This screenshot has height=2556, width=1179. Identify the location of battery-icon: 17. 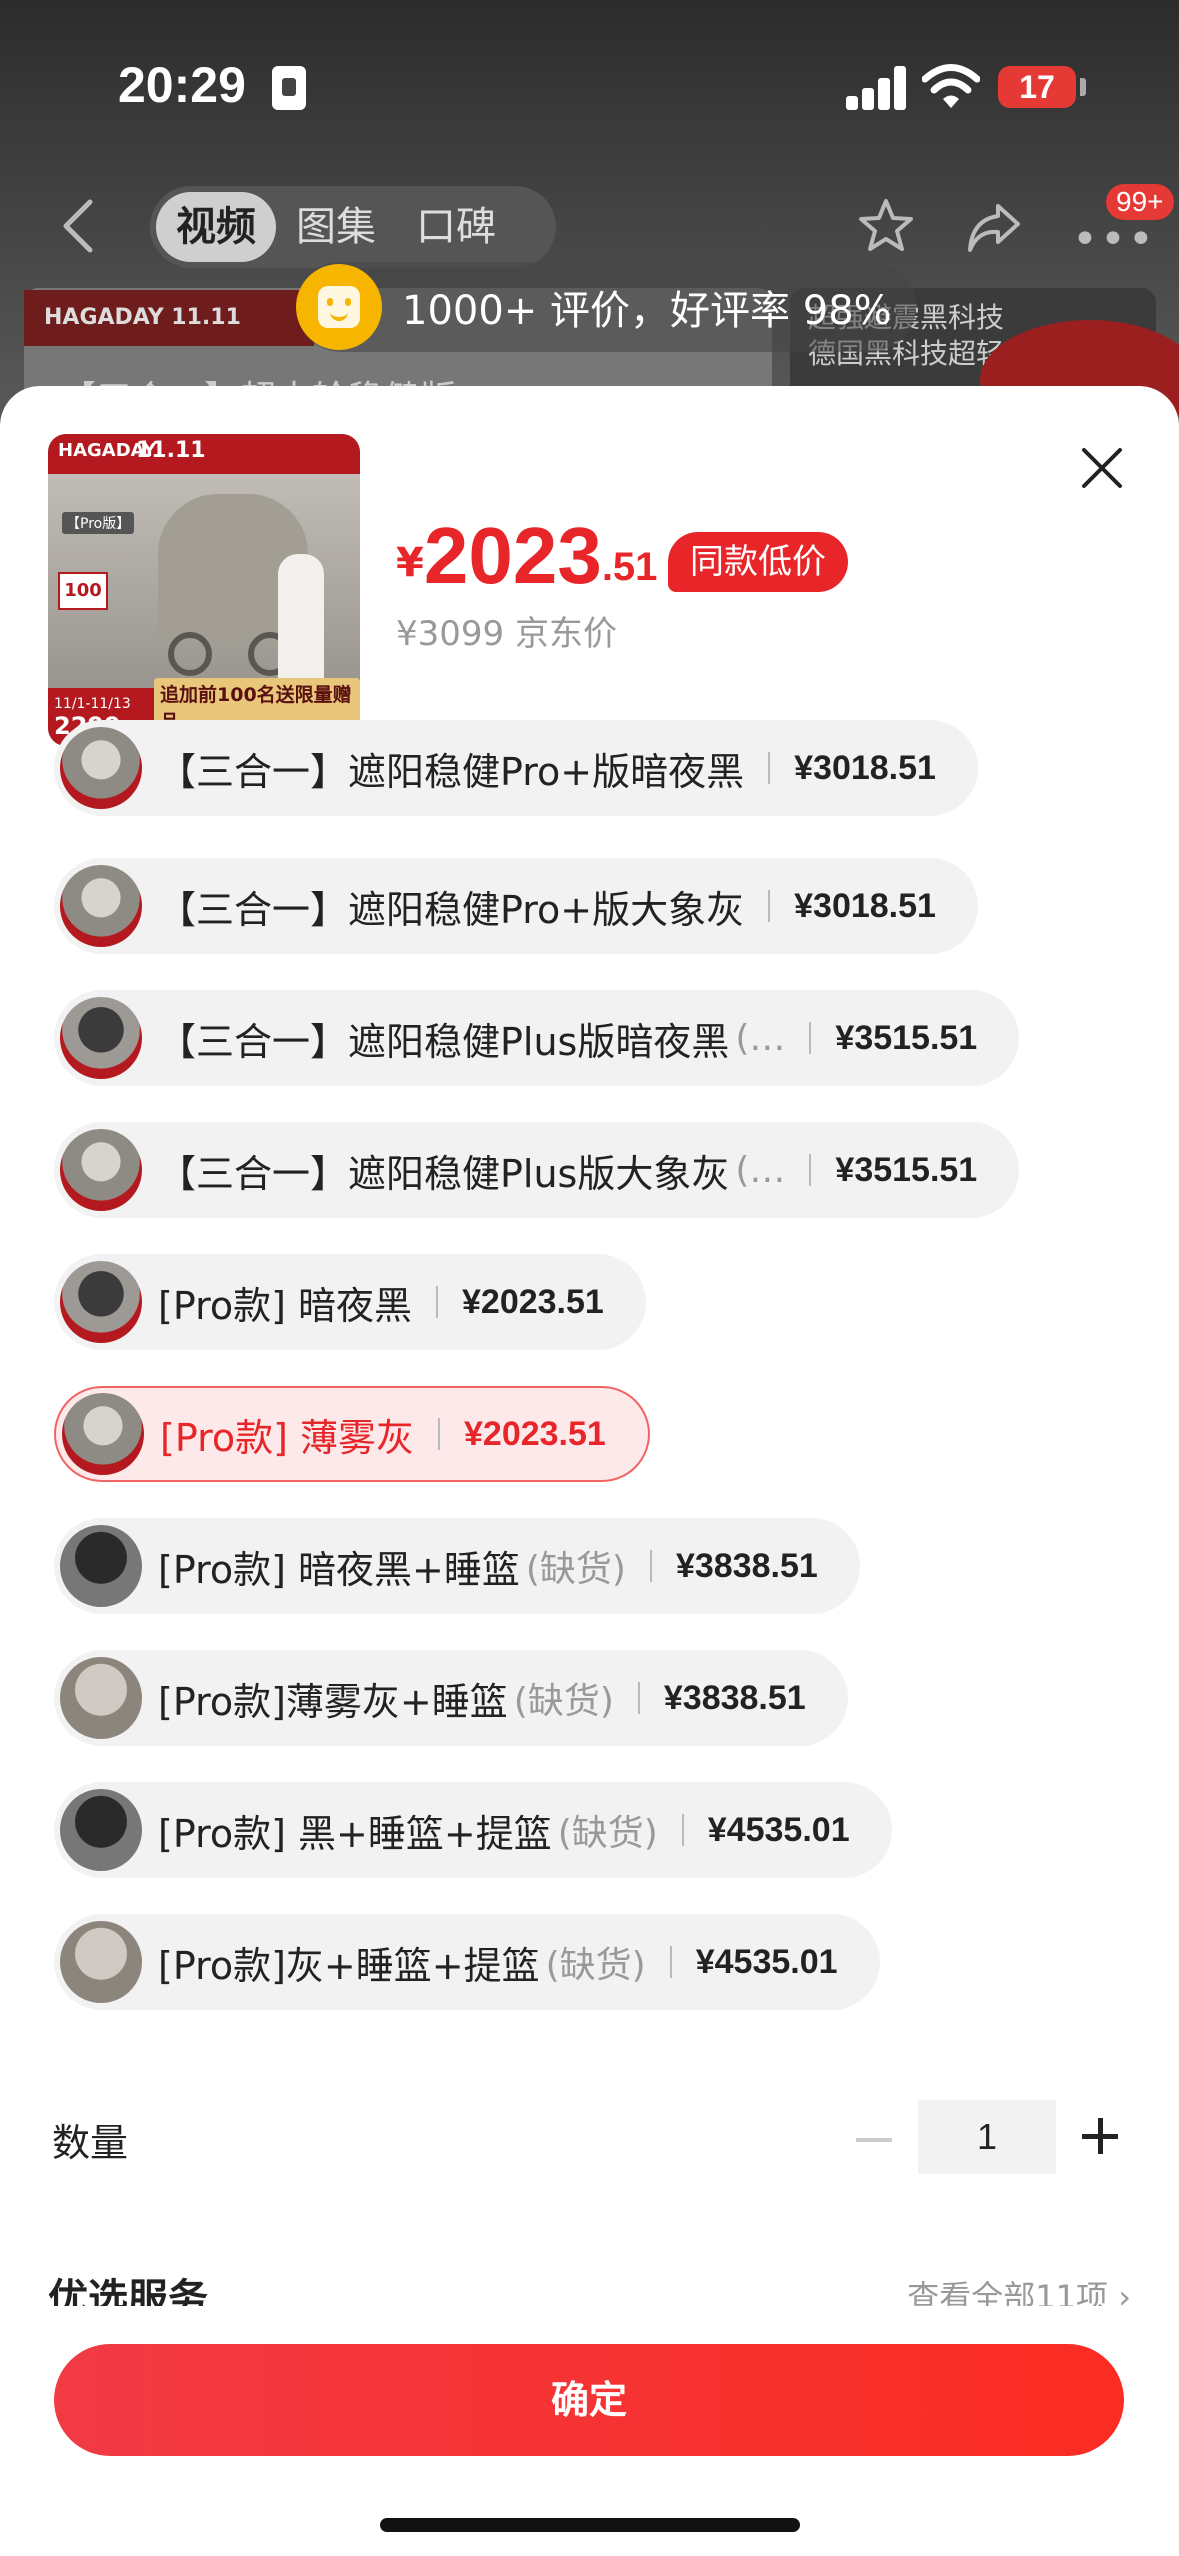
(1037, 87).